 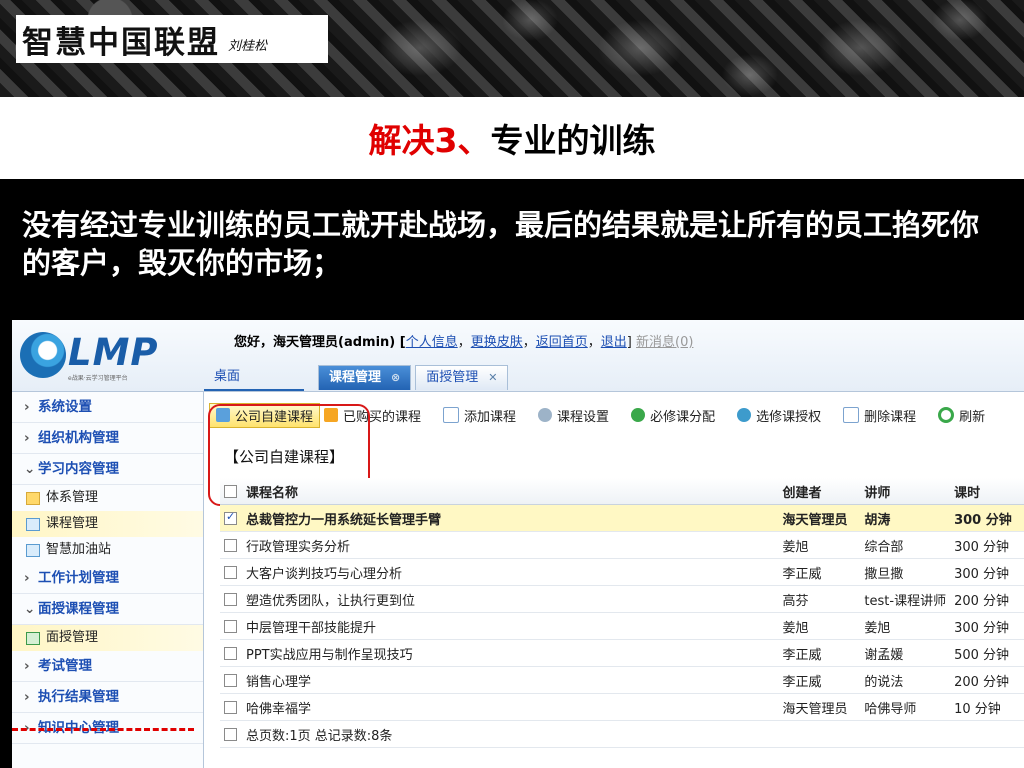 What do you see at coordinates (629, 342) in the screenshot?
I see `greeting-suffix: ]` at bounding box center [629, 342].